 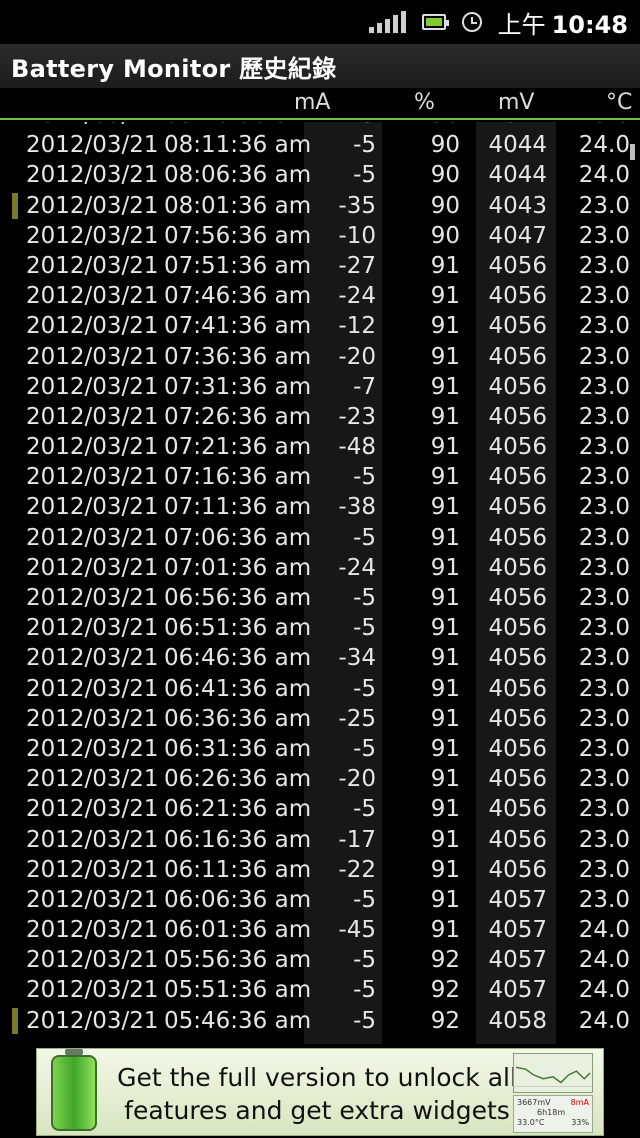 What do you see at coordinates (517, 205) in the screenshot?
I see `row-mv: 4043` at bounding box center [517, 205].